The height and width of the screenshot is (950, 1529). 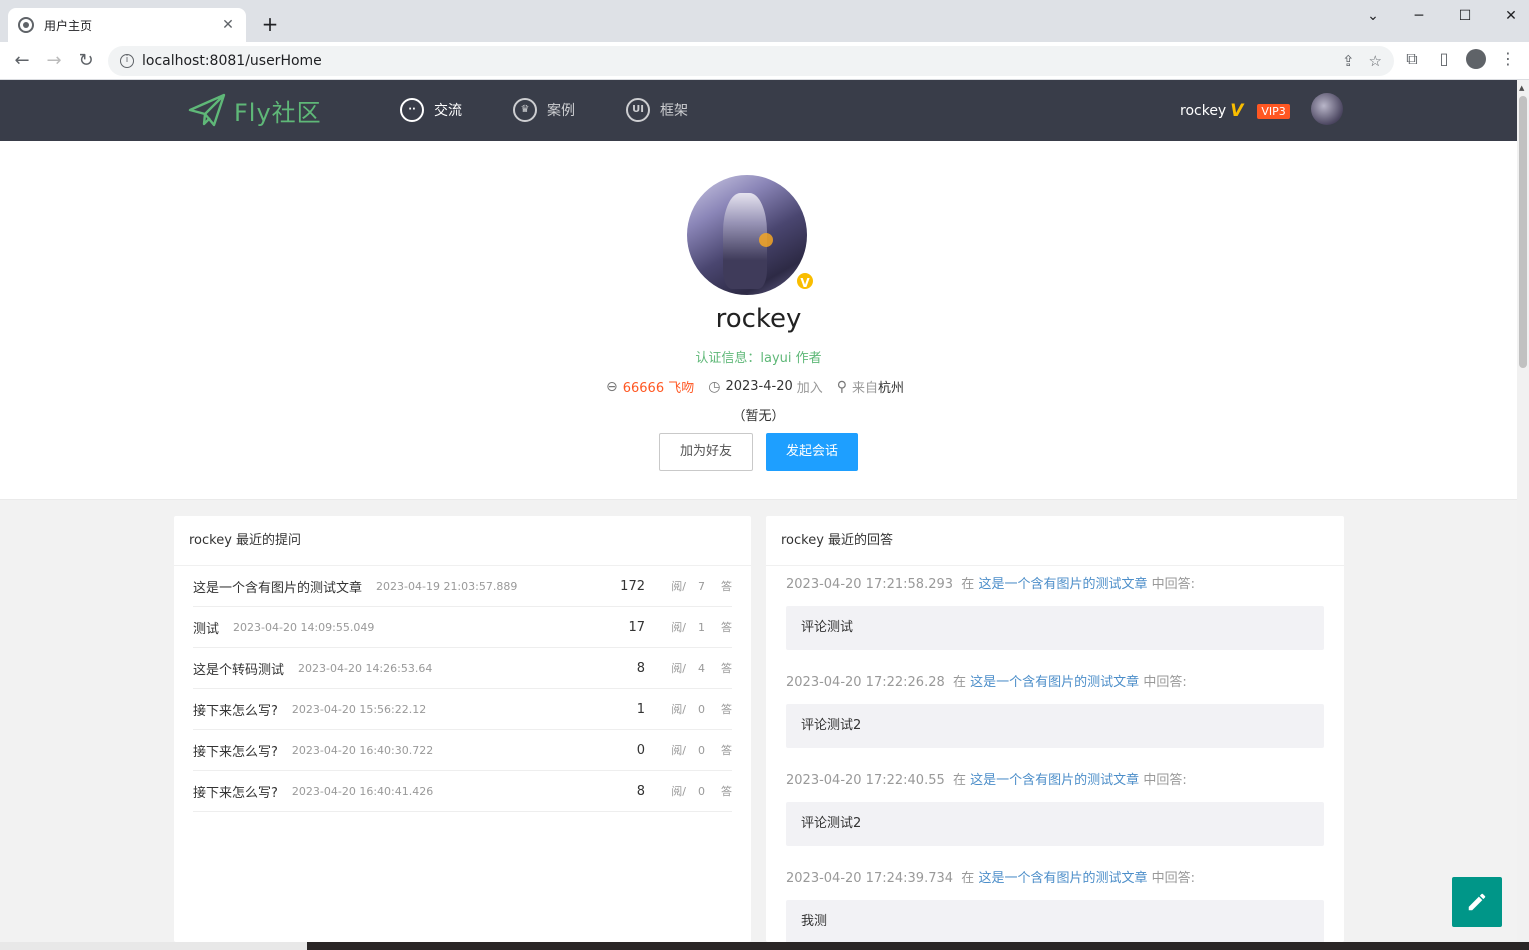 What do you see at coordinates (362, 791) in the screenshot?
I see `question-time: 2023-04-20 16:40:41.426` at bounding box center [362, 791].